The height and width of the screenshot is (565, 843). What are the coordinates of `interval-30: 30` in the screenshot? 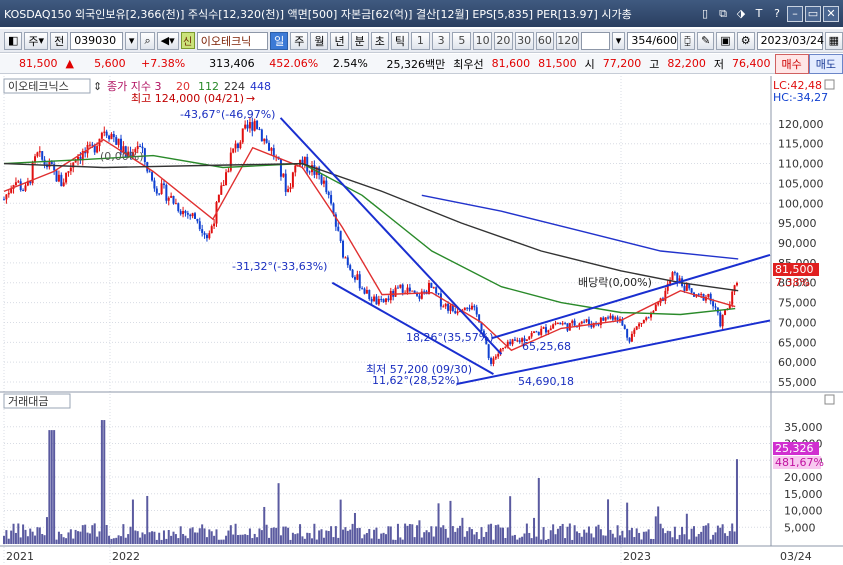 It's located at (524, 40).